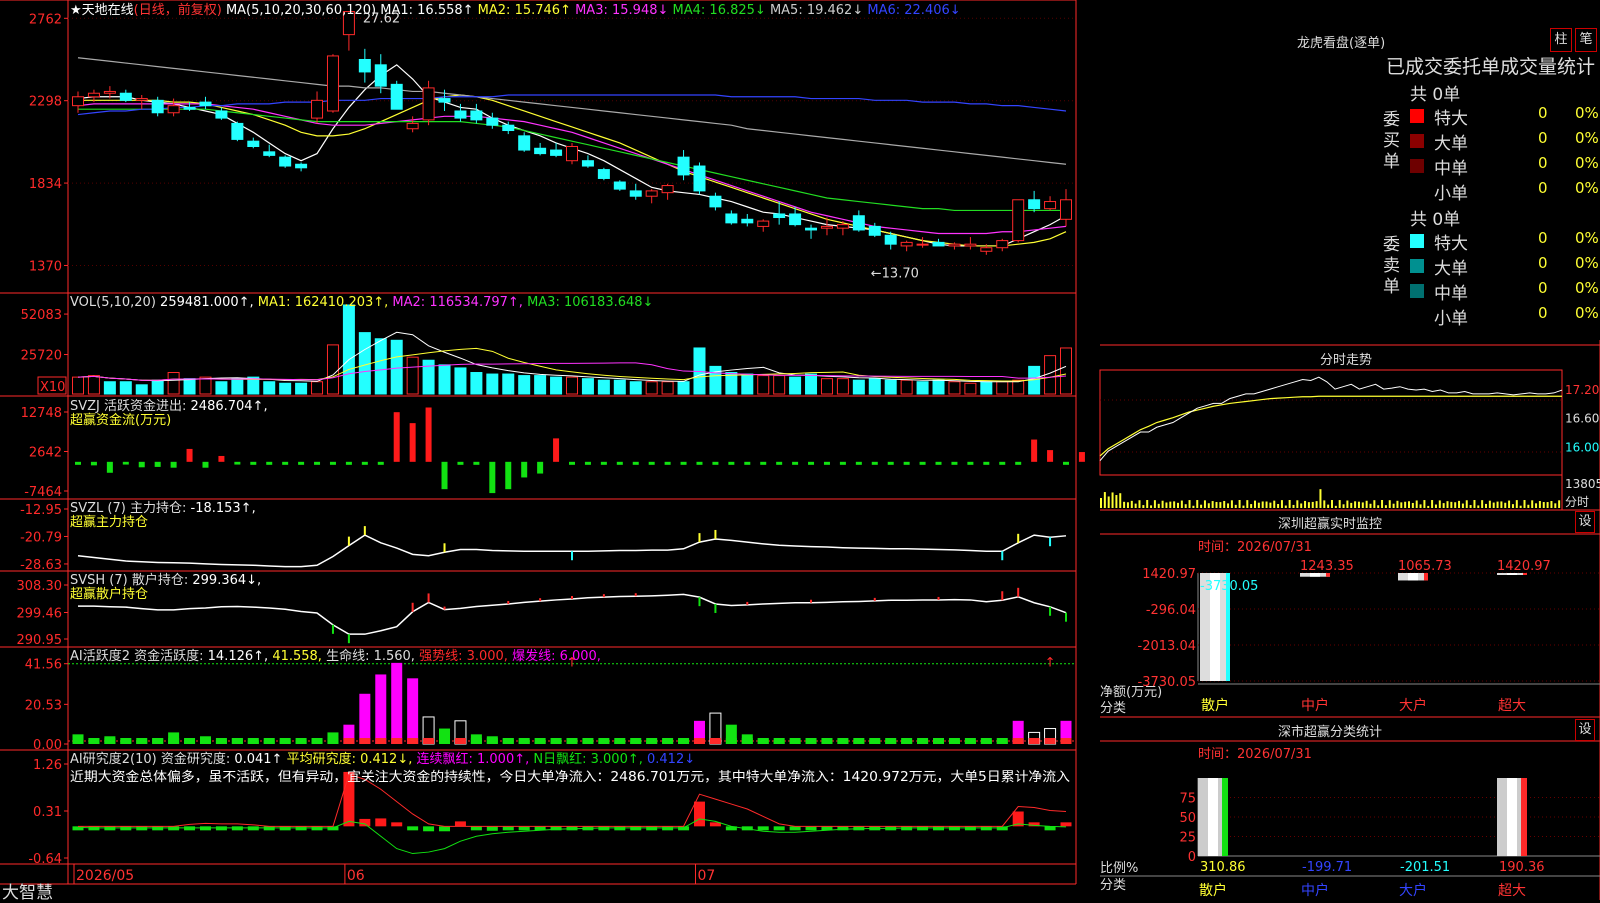 The height and width of the screenshot is (903, 1600). What do you see at coordinates (115, 302) in the screenshot?
I see `volume-label: VOL(5,10,20)` at bounding box center [115, 302].